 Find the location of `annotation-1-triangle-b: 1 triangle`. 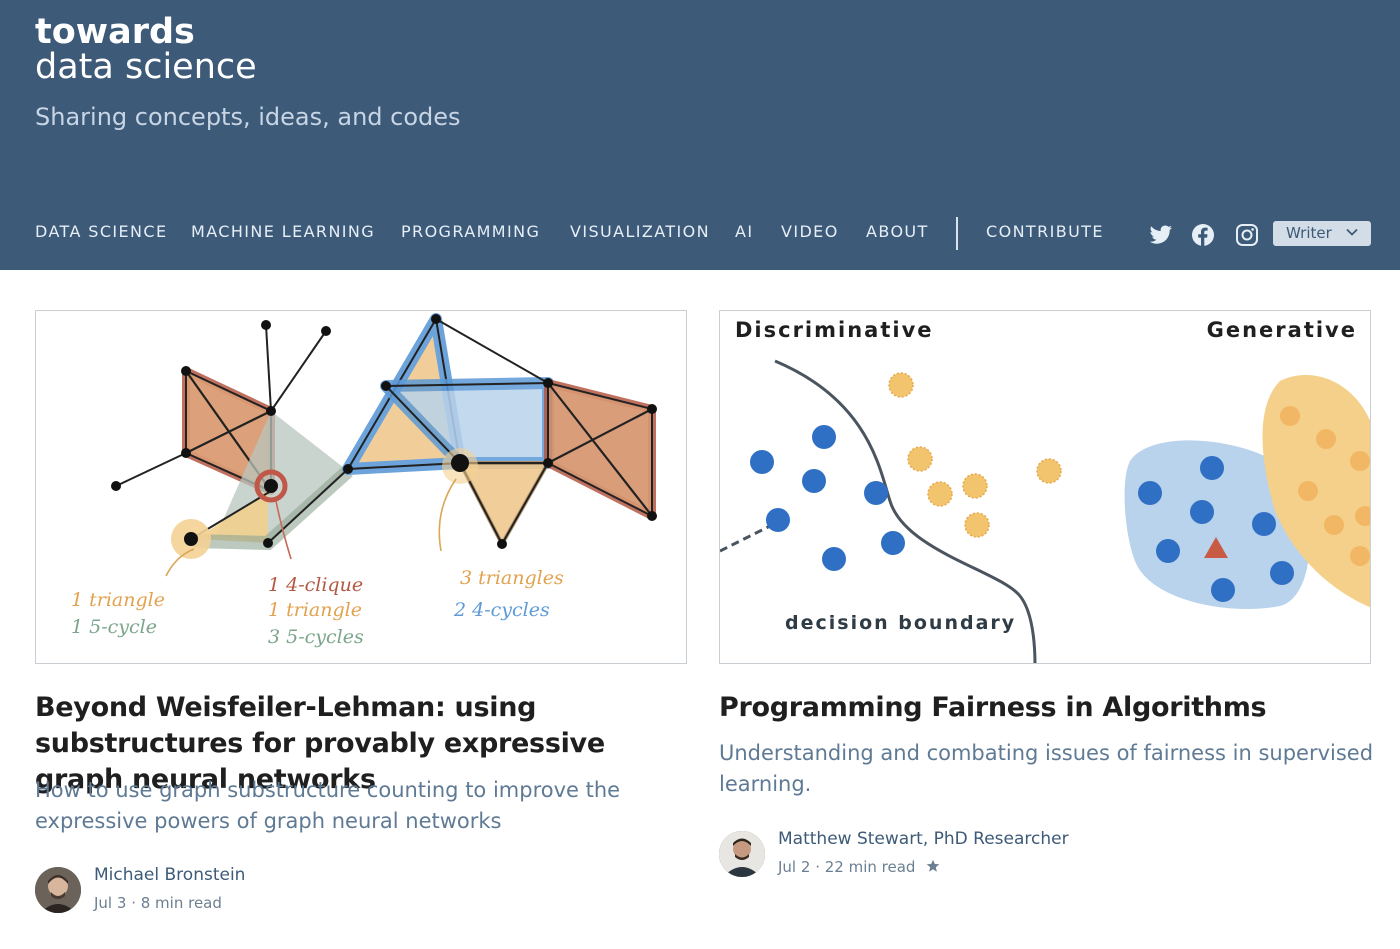

annotation-1-triangle-b: 1 triangle is located at coordinates (315, 610).